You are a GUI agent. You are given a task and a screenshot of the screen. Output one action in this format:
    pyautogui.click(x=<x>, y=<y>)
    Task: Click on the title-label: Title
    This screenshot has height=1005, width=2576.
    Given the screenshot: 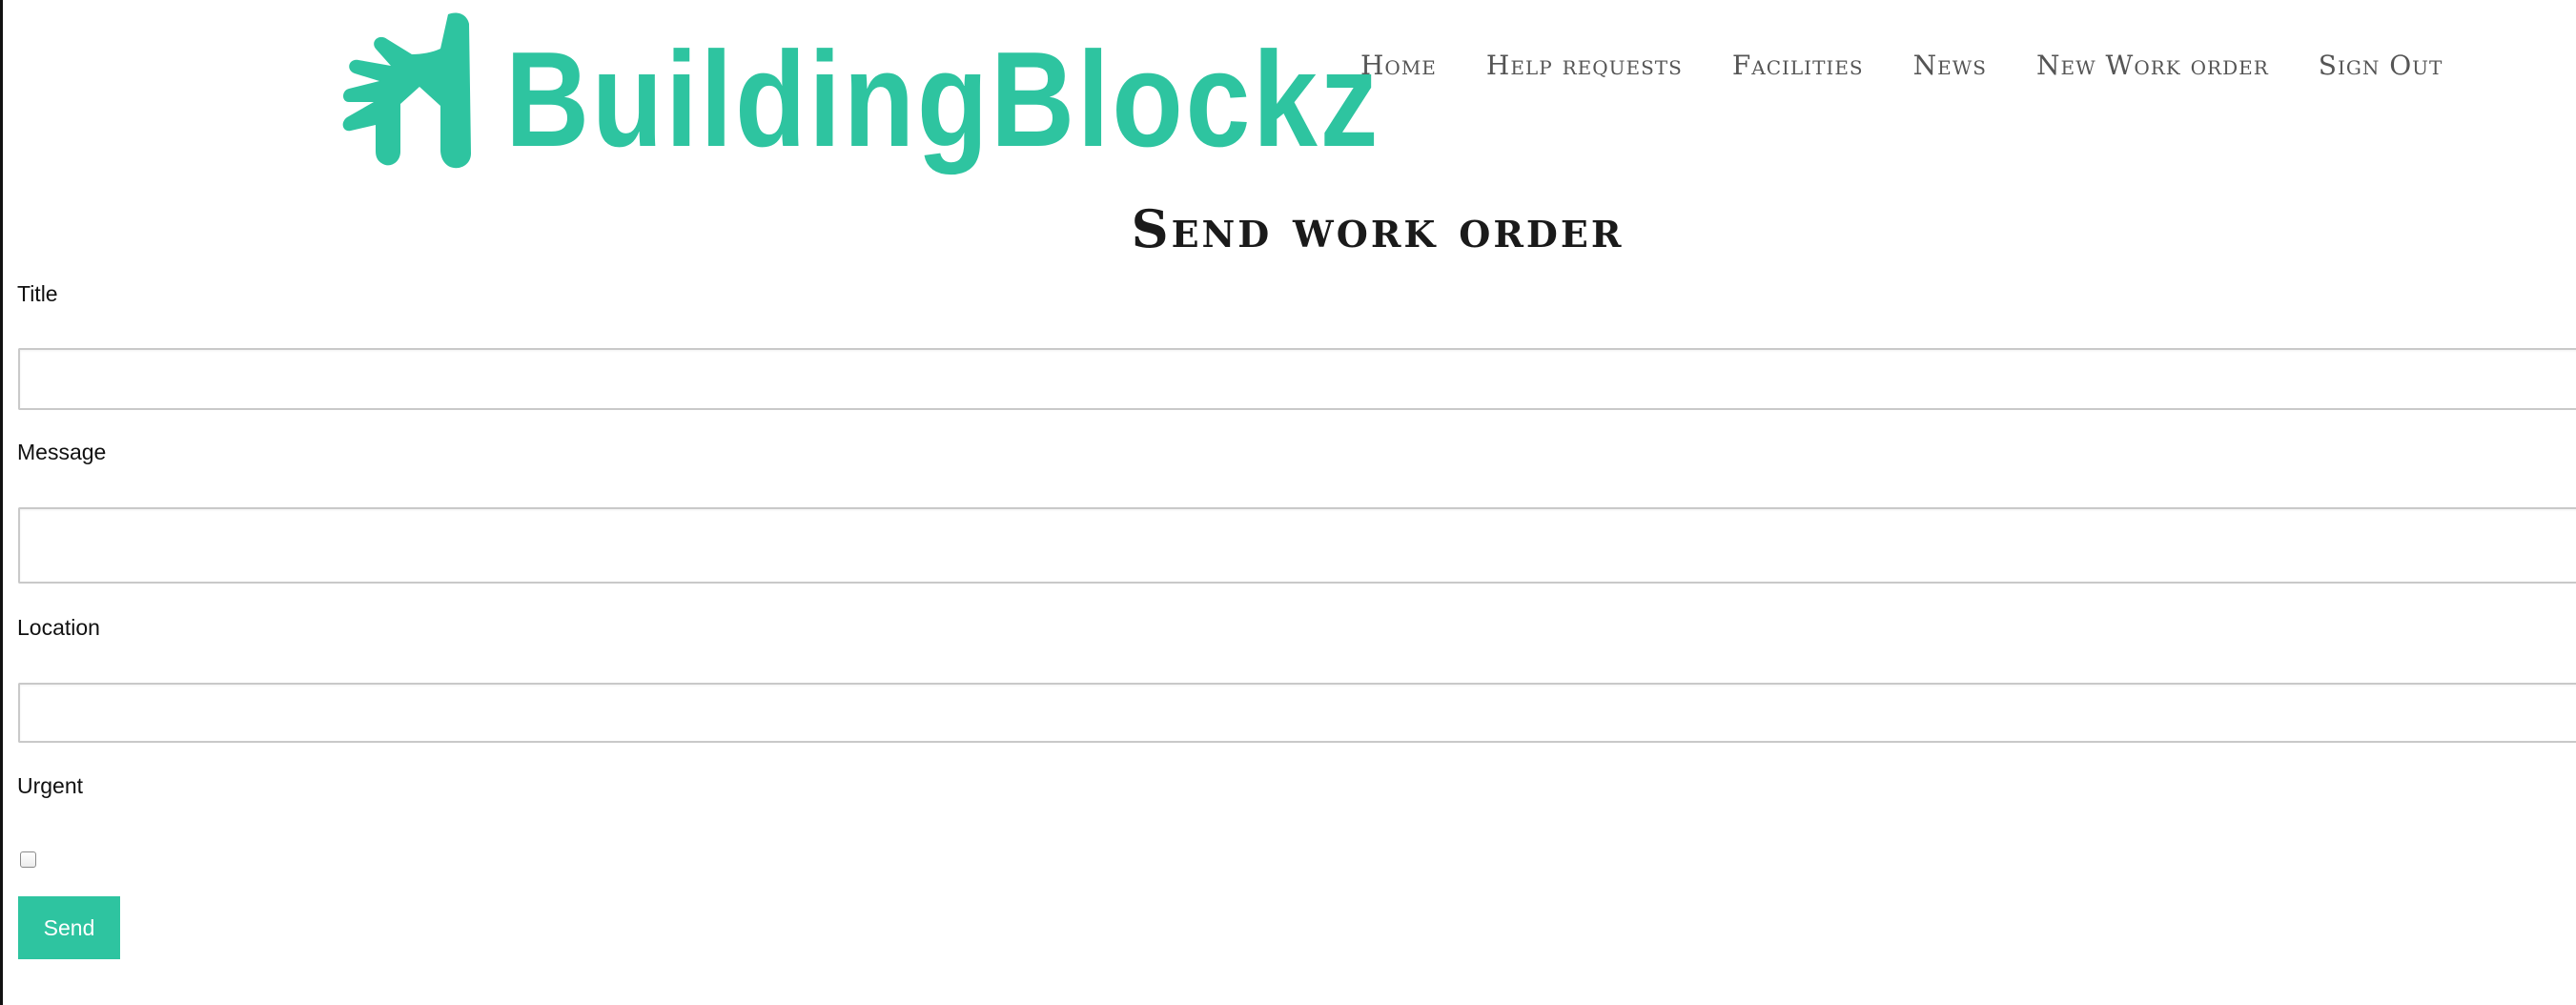 What is the action you would take?
    pyautogui.click(x=37, y=293)
    